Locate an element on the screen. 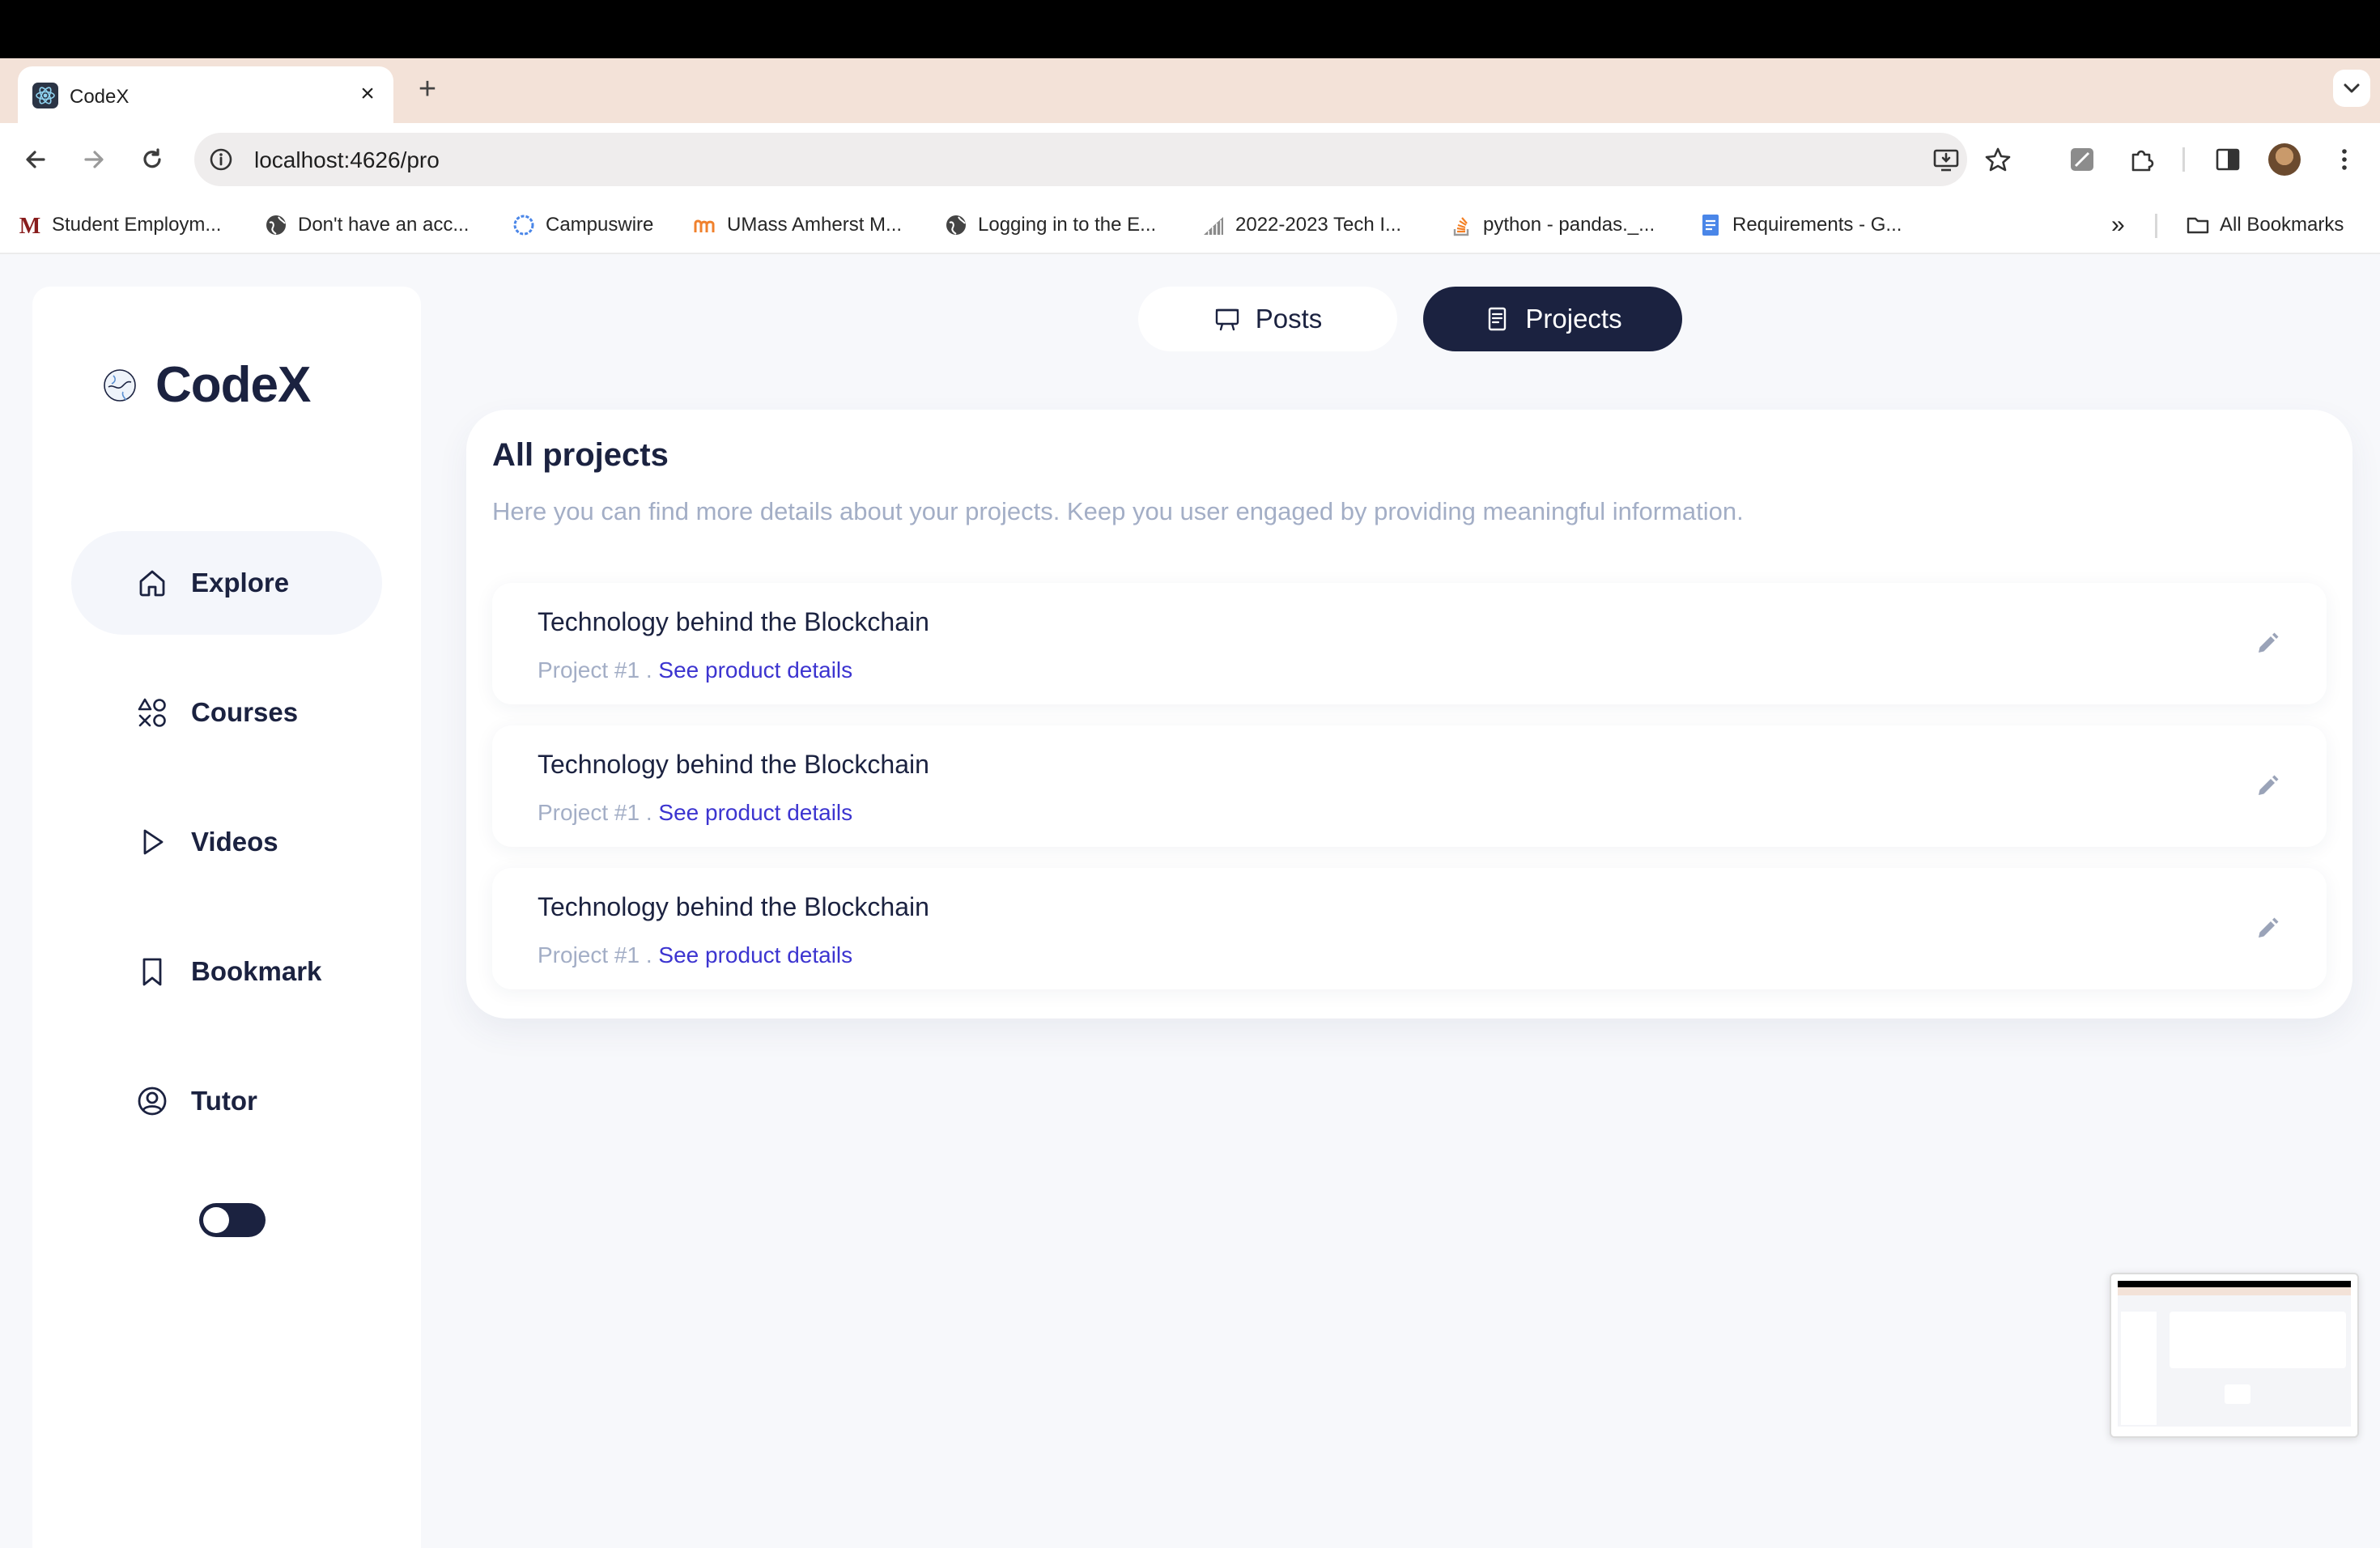 The height and width of the screenshot is (1548, 2380). macos-top-bar is located at coordinates (1190, 29).